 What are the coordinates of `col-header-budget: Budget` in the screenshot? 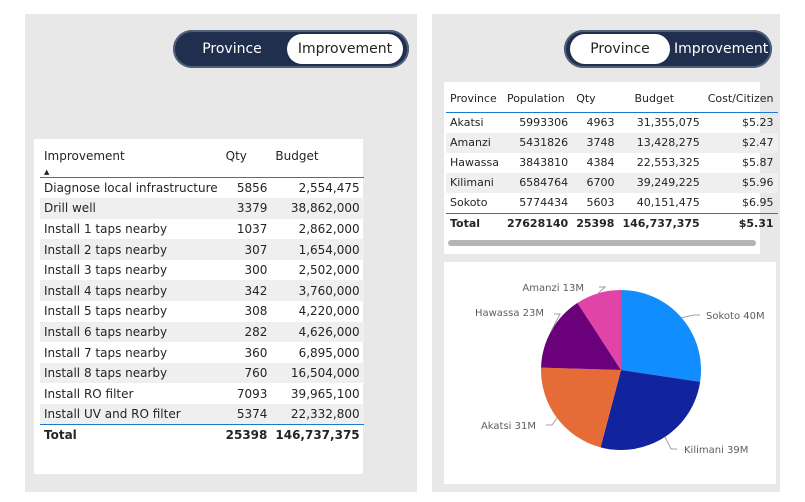 It's located at (317, 162).